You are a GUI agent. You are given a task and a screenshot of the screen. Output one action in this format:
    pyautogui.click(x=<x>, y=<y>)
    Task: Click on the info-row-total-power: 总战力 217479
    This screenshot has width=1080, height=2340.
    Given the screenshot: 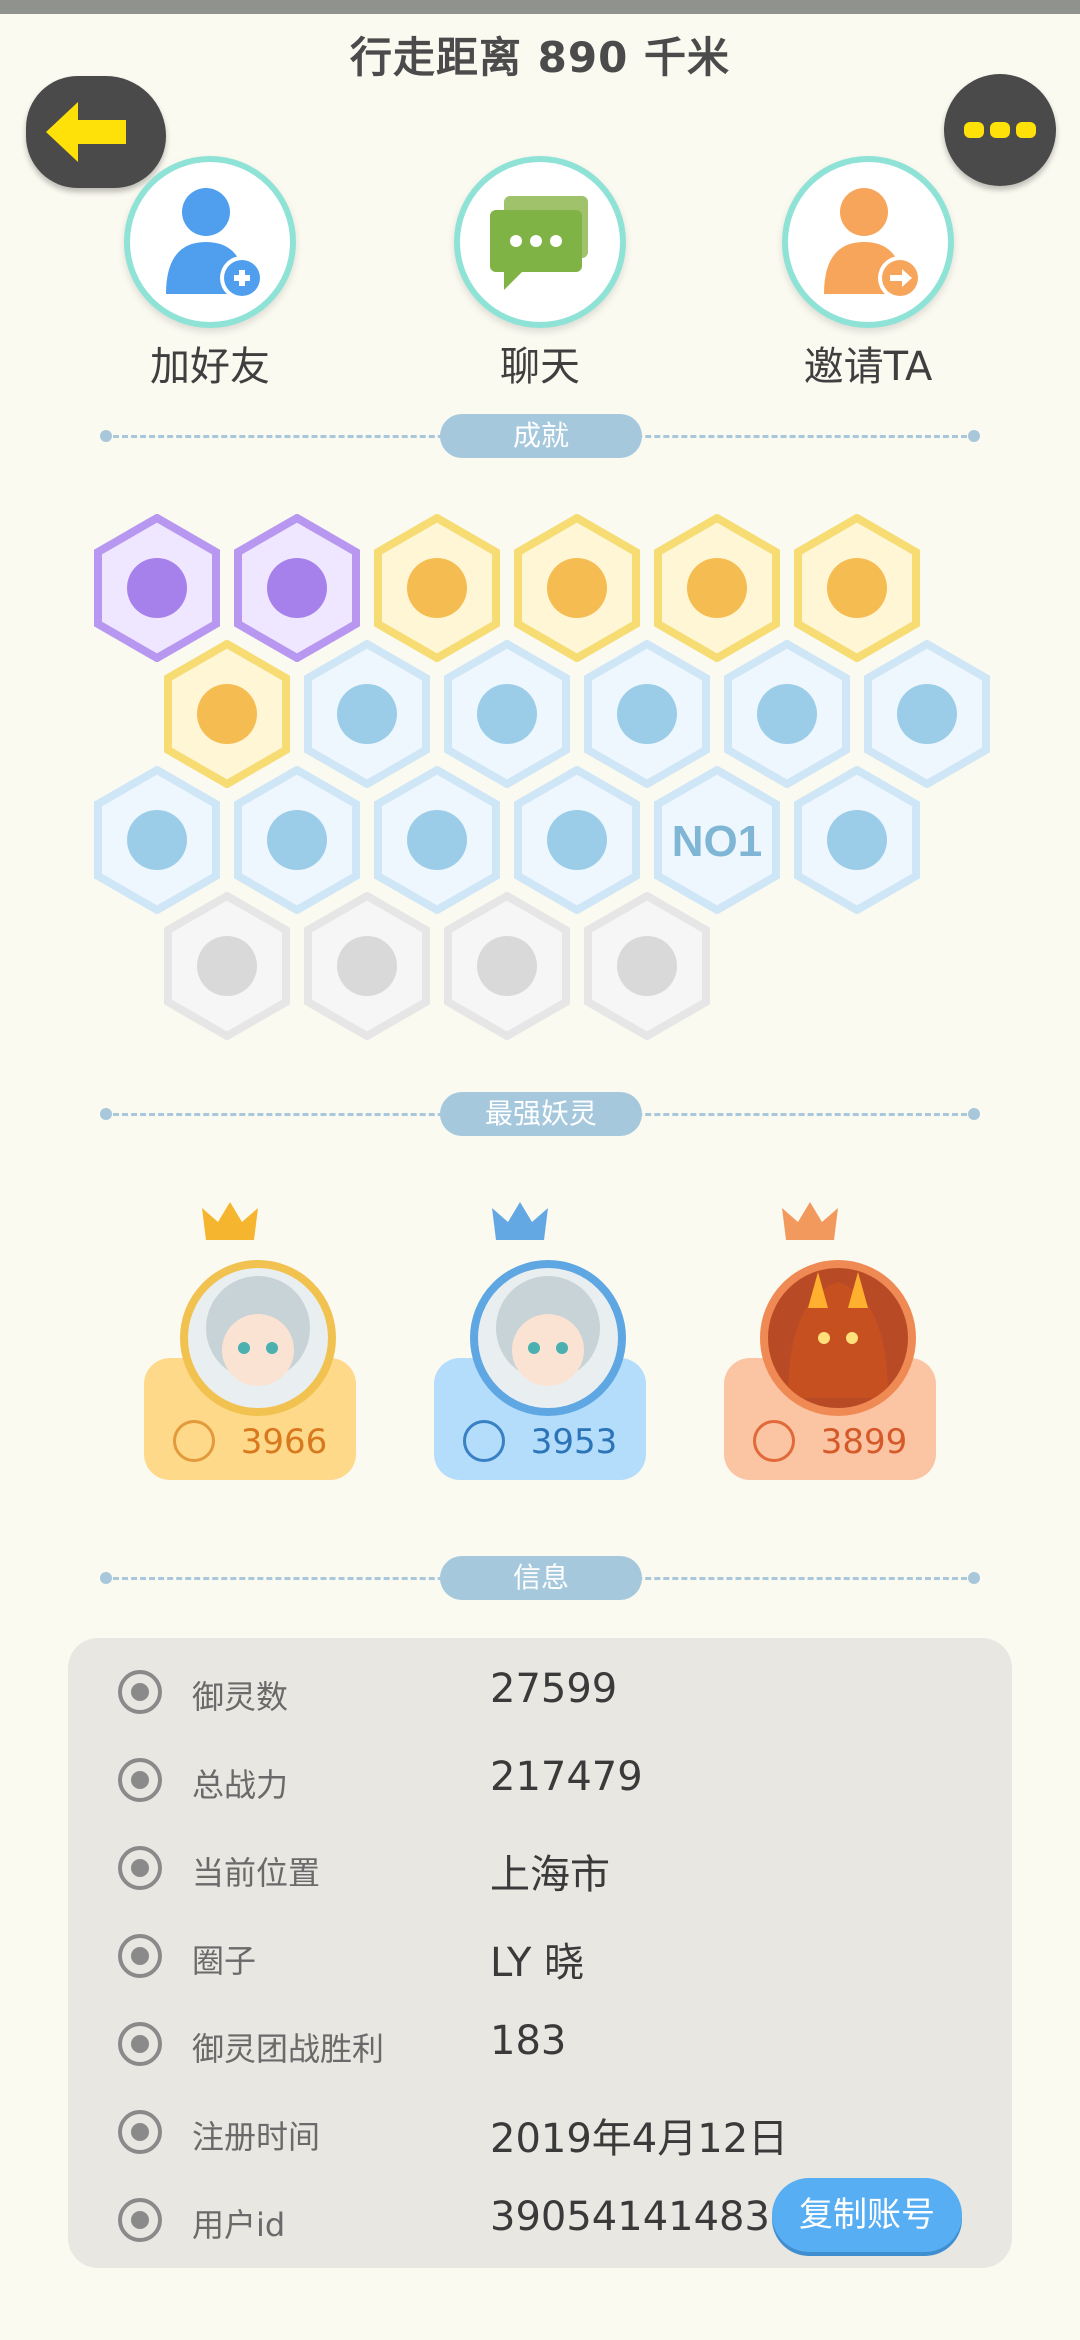 What is the action you would take?
    pyautogui.click(x=540, y=1786)
    